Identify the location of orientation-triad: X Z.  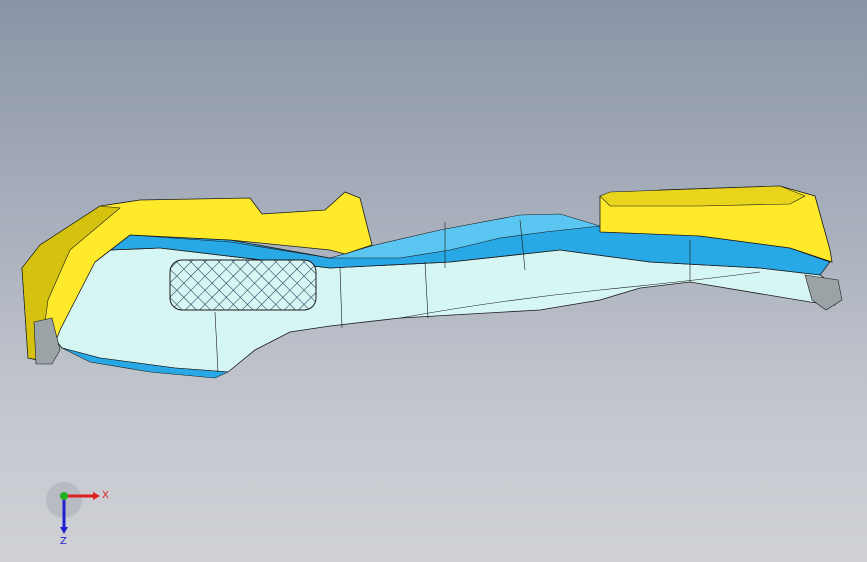
(79, 513).